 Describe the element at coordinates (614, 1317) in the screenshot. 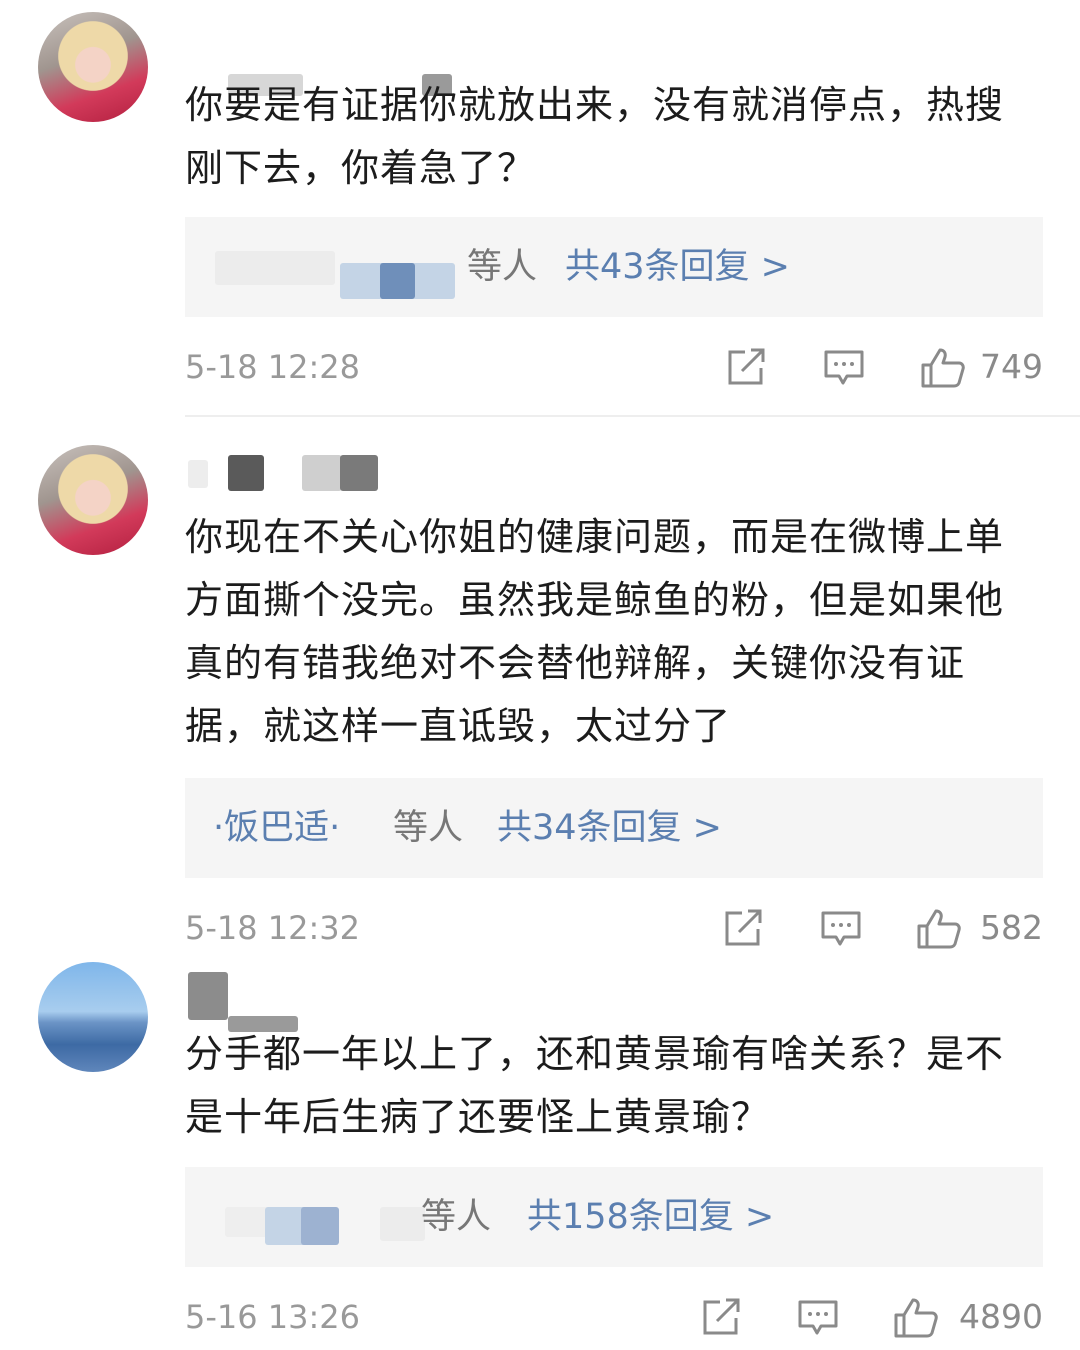

I see `comment-meta: 5-16 13:26 4890` at that location.